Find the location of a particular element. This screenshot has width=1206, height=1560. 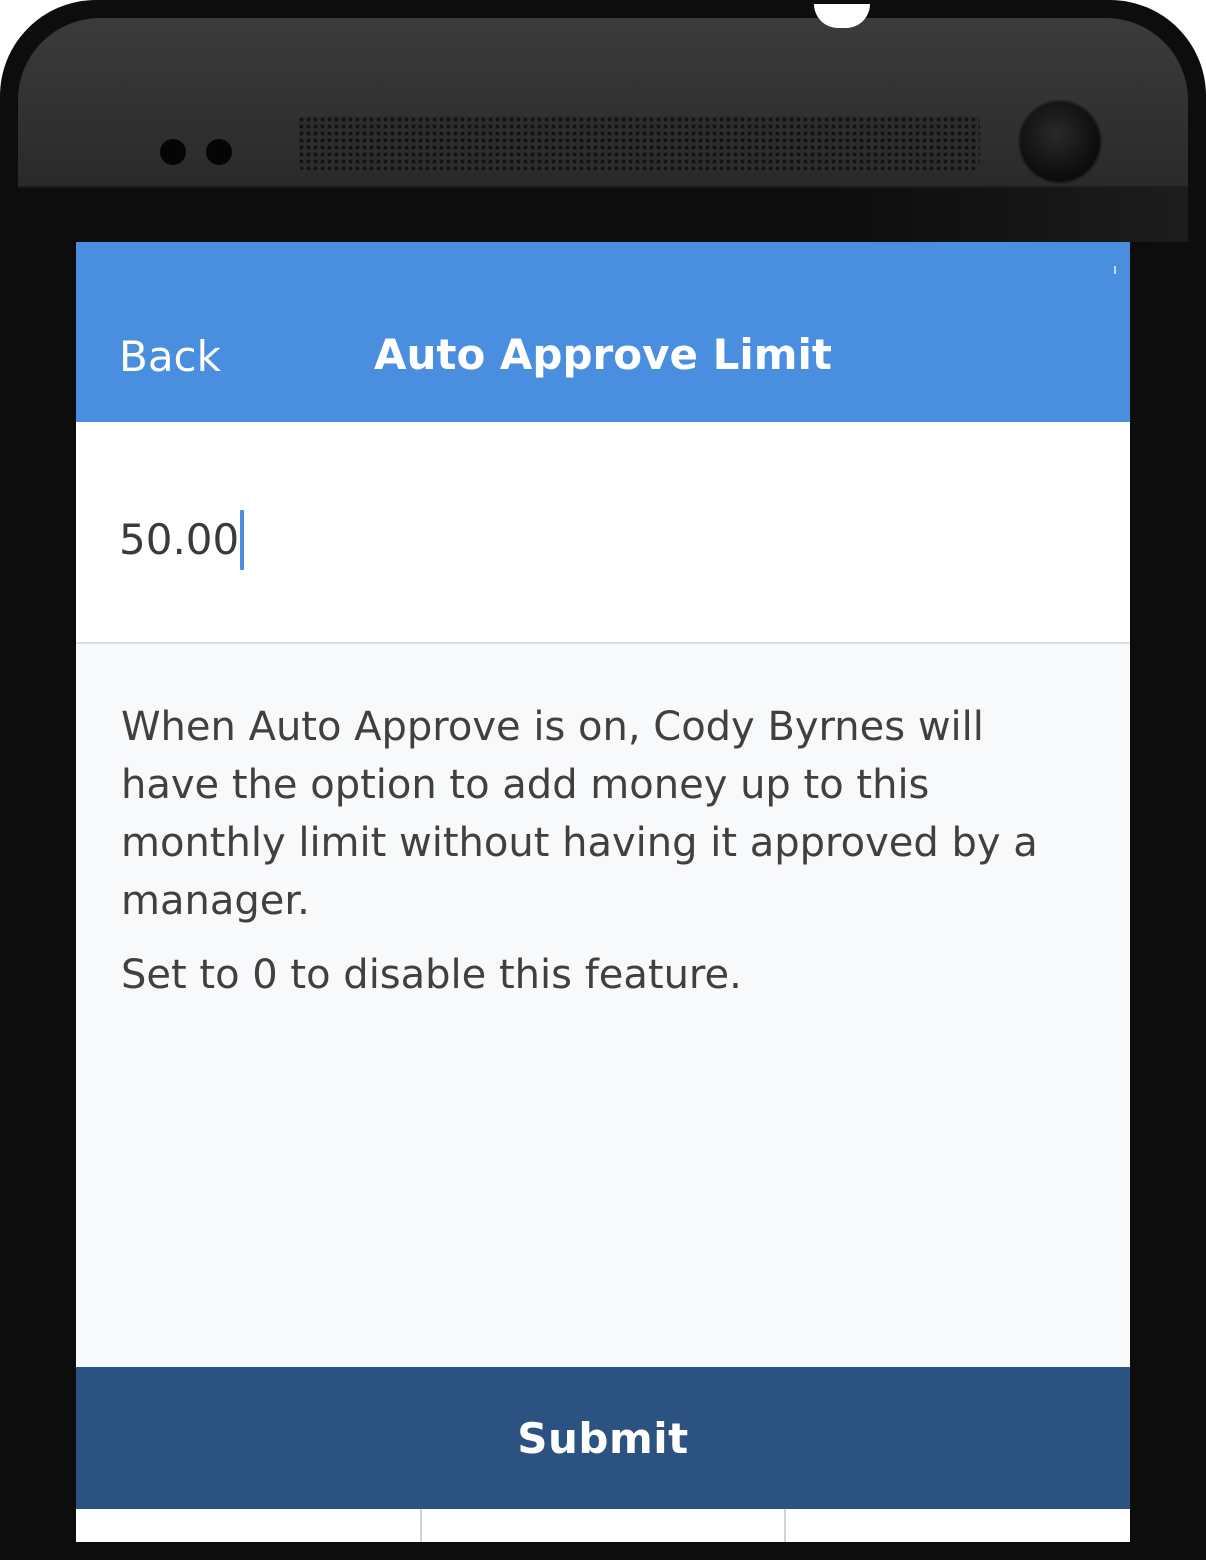

nav-header: Back Auto Approve Limit is located at coordinates (603, 332).